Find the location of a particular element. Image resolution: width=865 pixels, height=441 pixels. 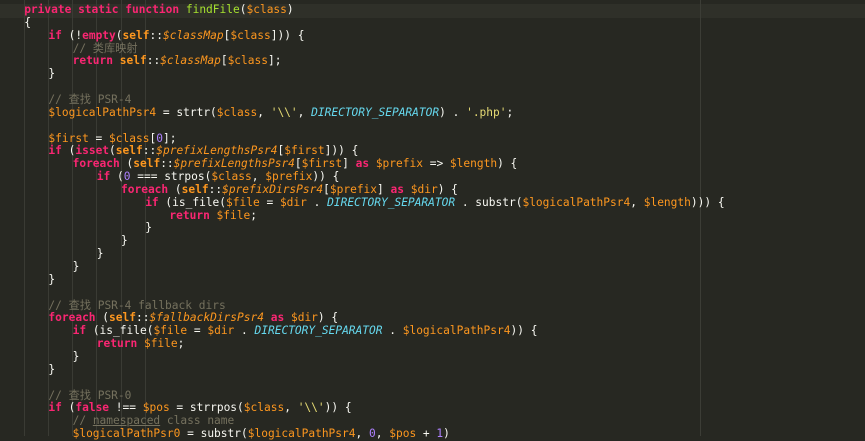

code-token: return is located at coordinates (120, 344).